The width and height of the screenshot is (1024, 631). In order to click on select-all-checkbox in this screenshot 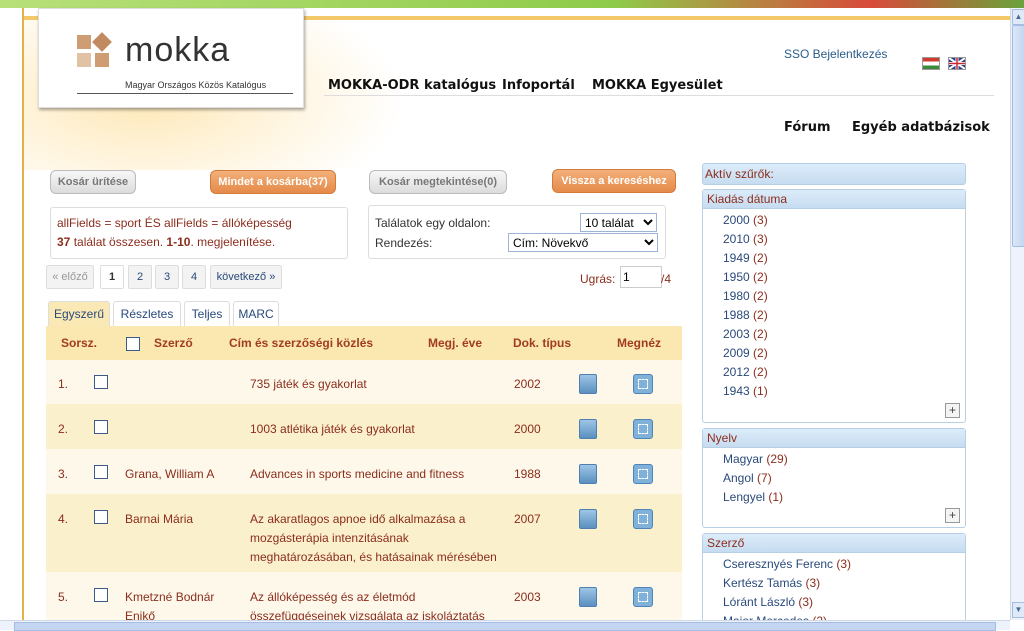, I will do `click(133, 344)`.